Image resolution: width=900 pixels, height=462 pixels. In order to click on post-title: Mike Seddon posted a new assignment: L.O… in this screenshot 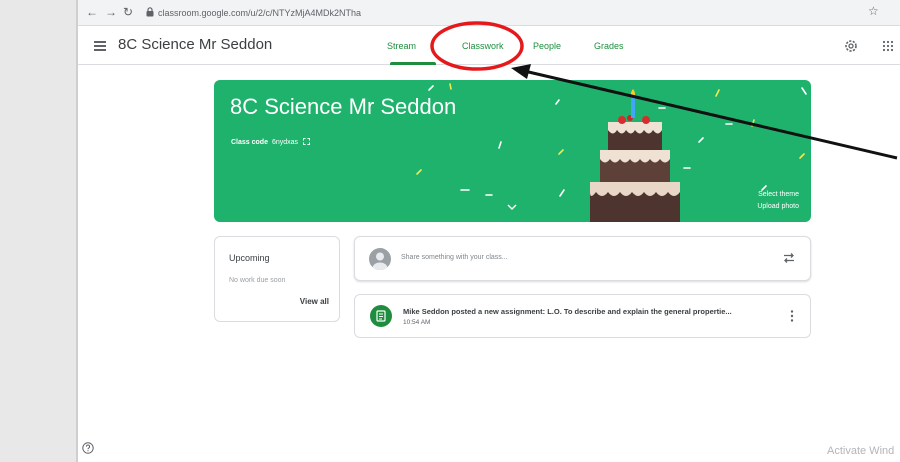, I will do `click(567, 311)`.